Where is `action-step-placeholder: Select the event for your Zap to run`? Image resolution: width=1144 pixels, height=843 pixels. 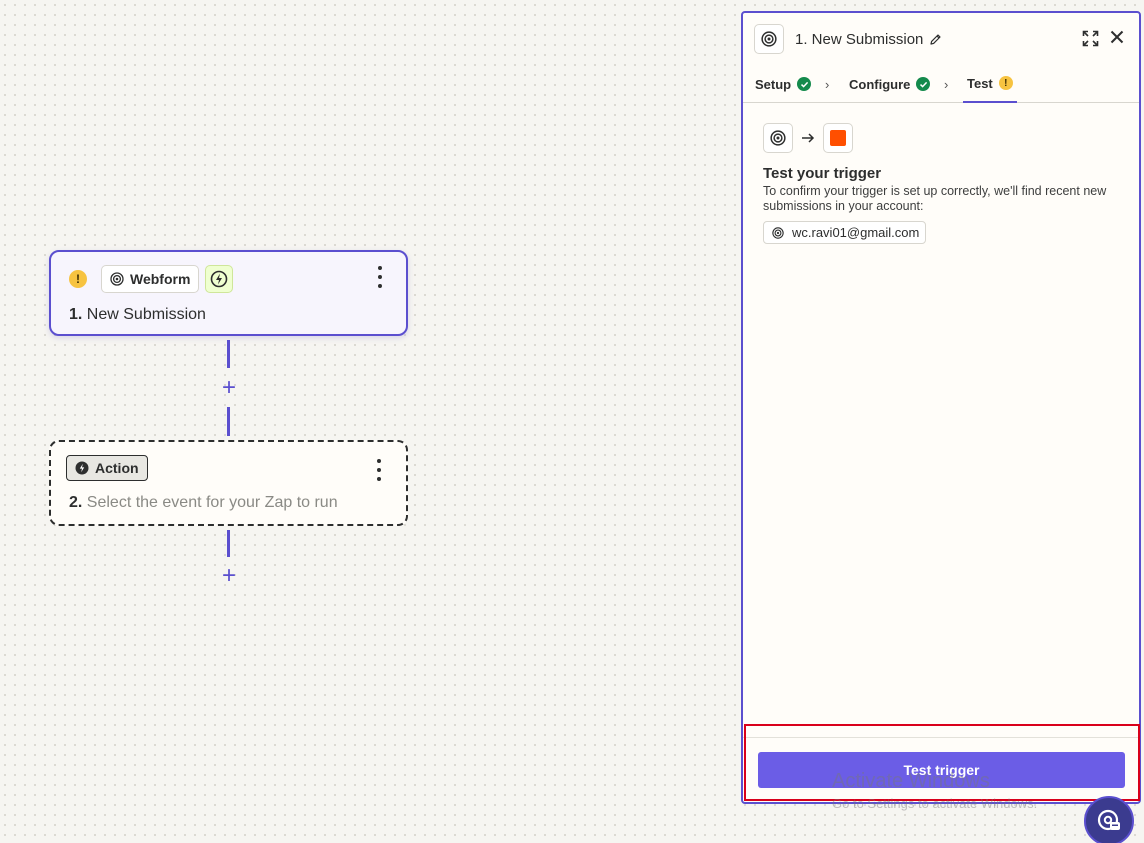 action-step-placeholder: Select the event for your Zap to run is located at coordinates (212, 502).